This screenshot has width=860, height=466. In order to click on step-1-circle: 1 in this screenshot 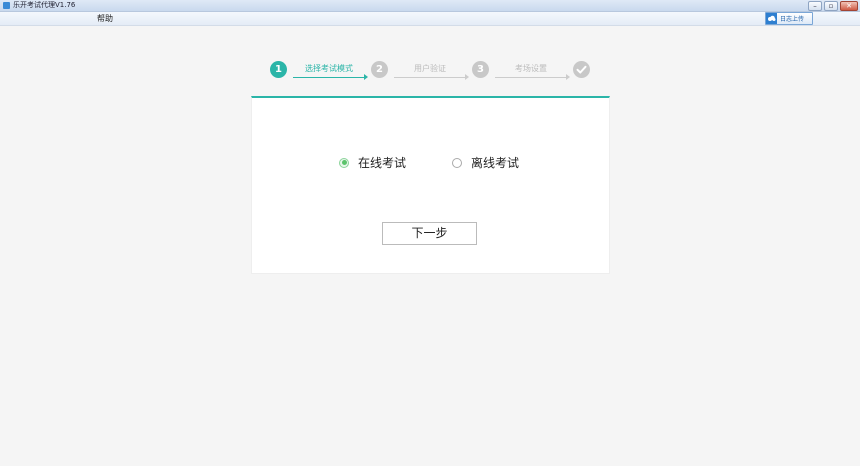, I will do `click(278, 69)`.